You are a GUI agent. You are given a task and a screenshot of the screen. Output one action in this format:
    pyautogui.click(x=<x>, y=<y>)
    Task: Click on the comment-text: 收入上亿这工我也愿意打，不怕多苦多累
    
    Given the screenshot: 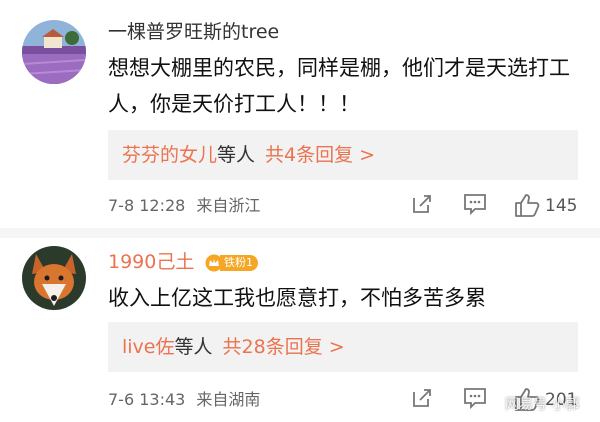 What is the action you would take?
    pyautogui.click(x=297, y=298)
    